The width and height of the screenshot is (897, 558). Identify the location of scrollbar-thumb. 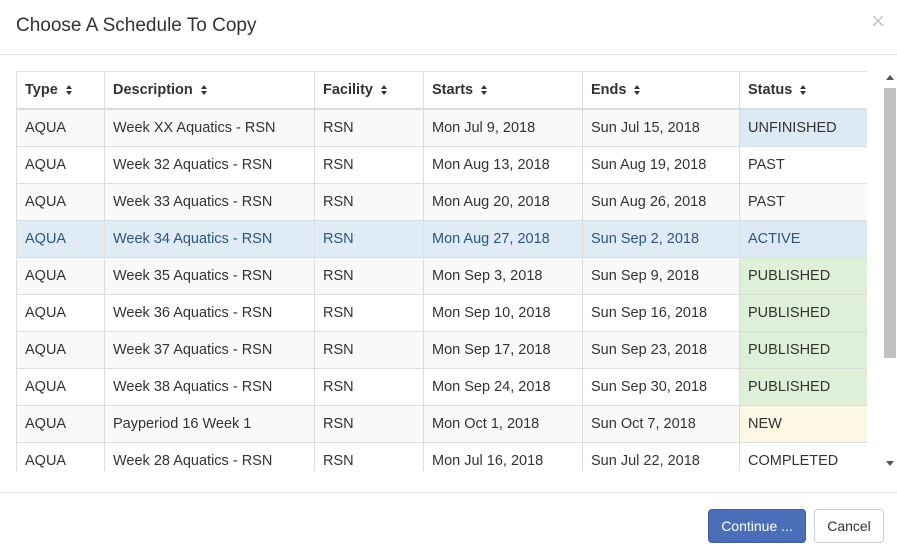
(890, 223).